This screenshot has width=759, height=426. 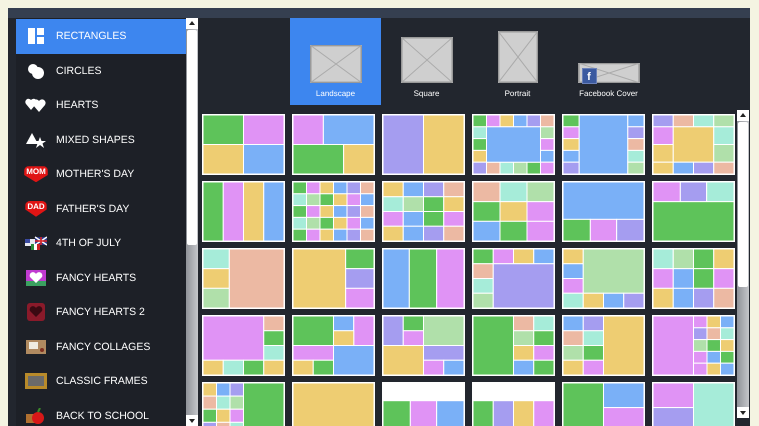 I want to click on heart-badge: MOM, so click(x=36, y=174).